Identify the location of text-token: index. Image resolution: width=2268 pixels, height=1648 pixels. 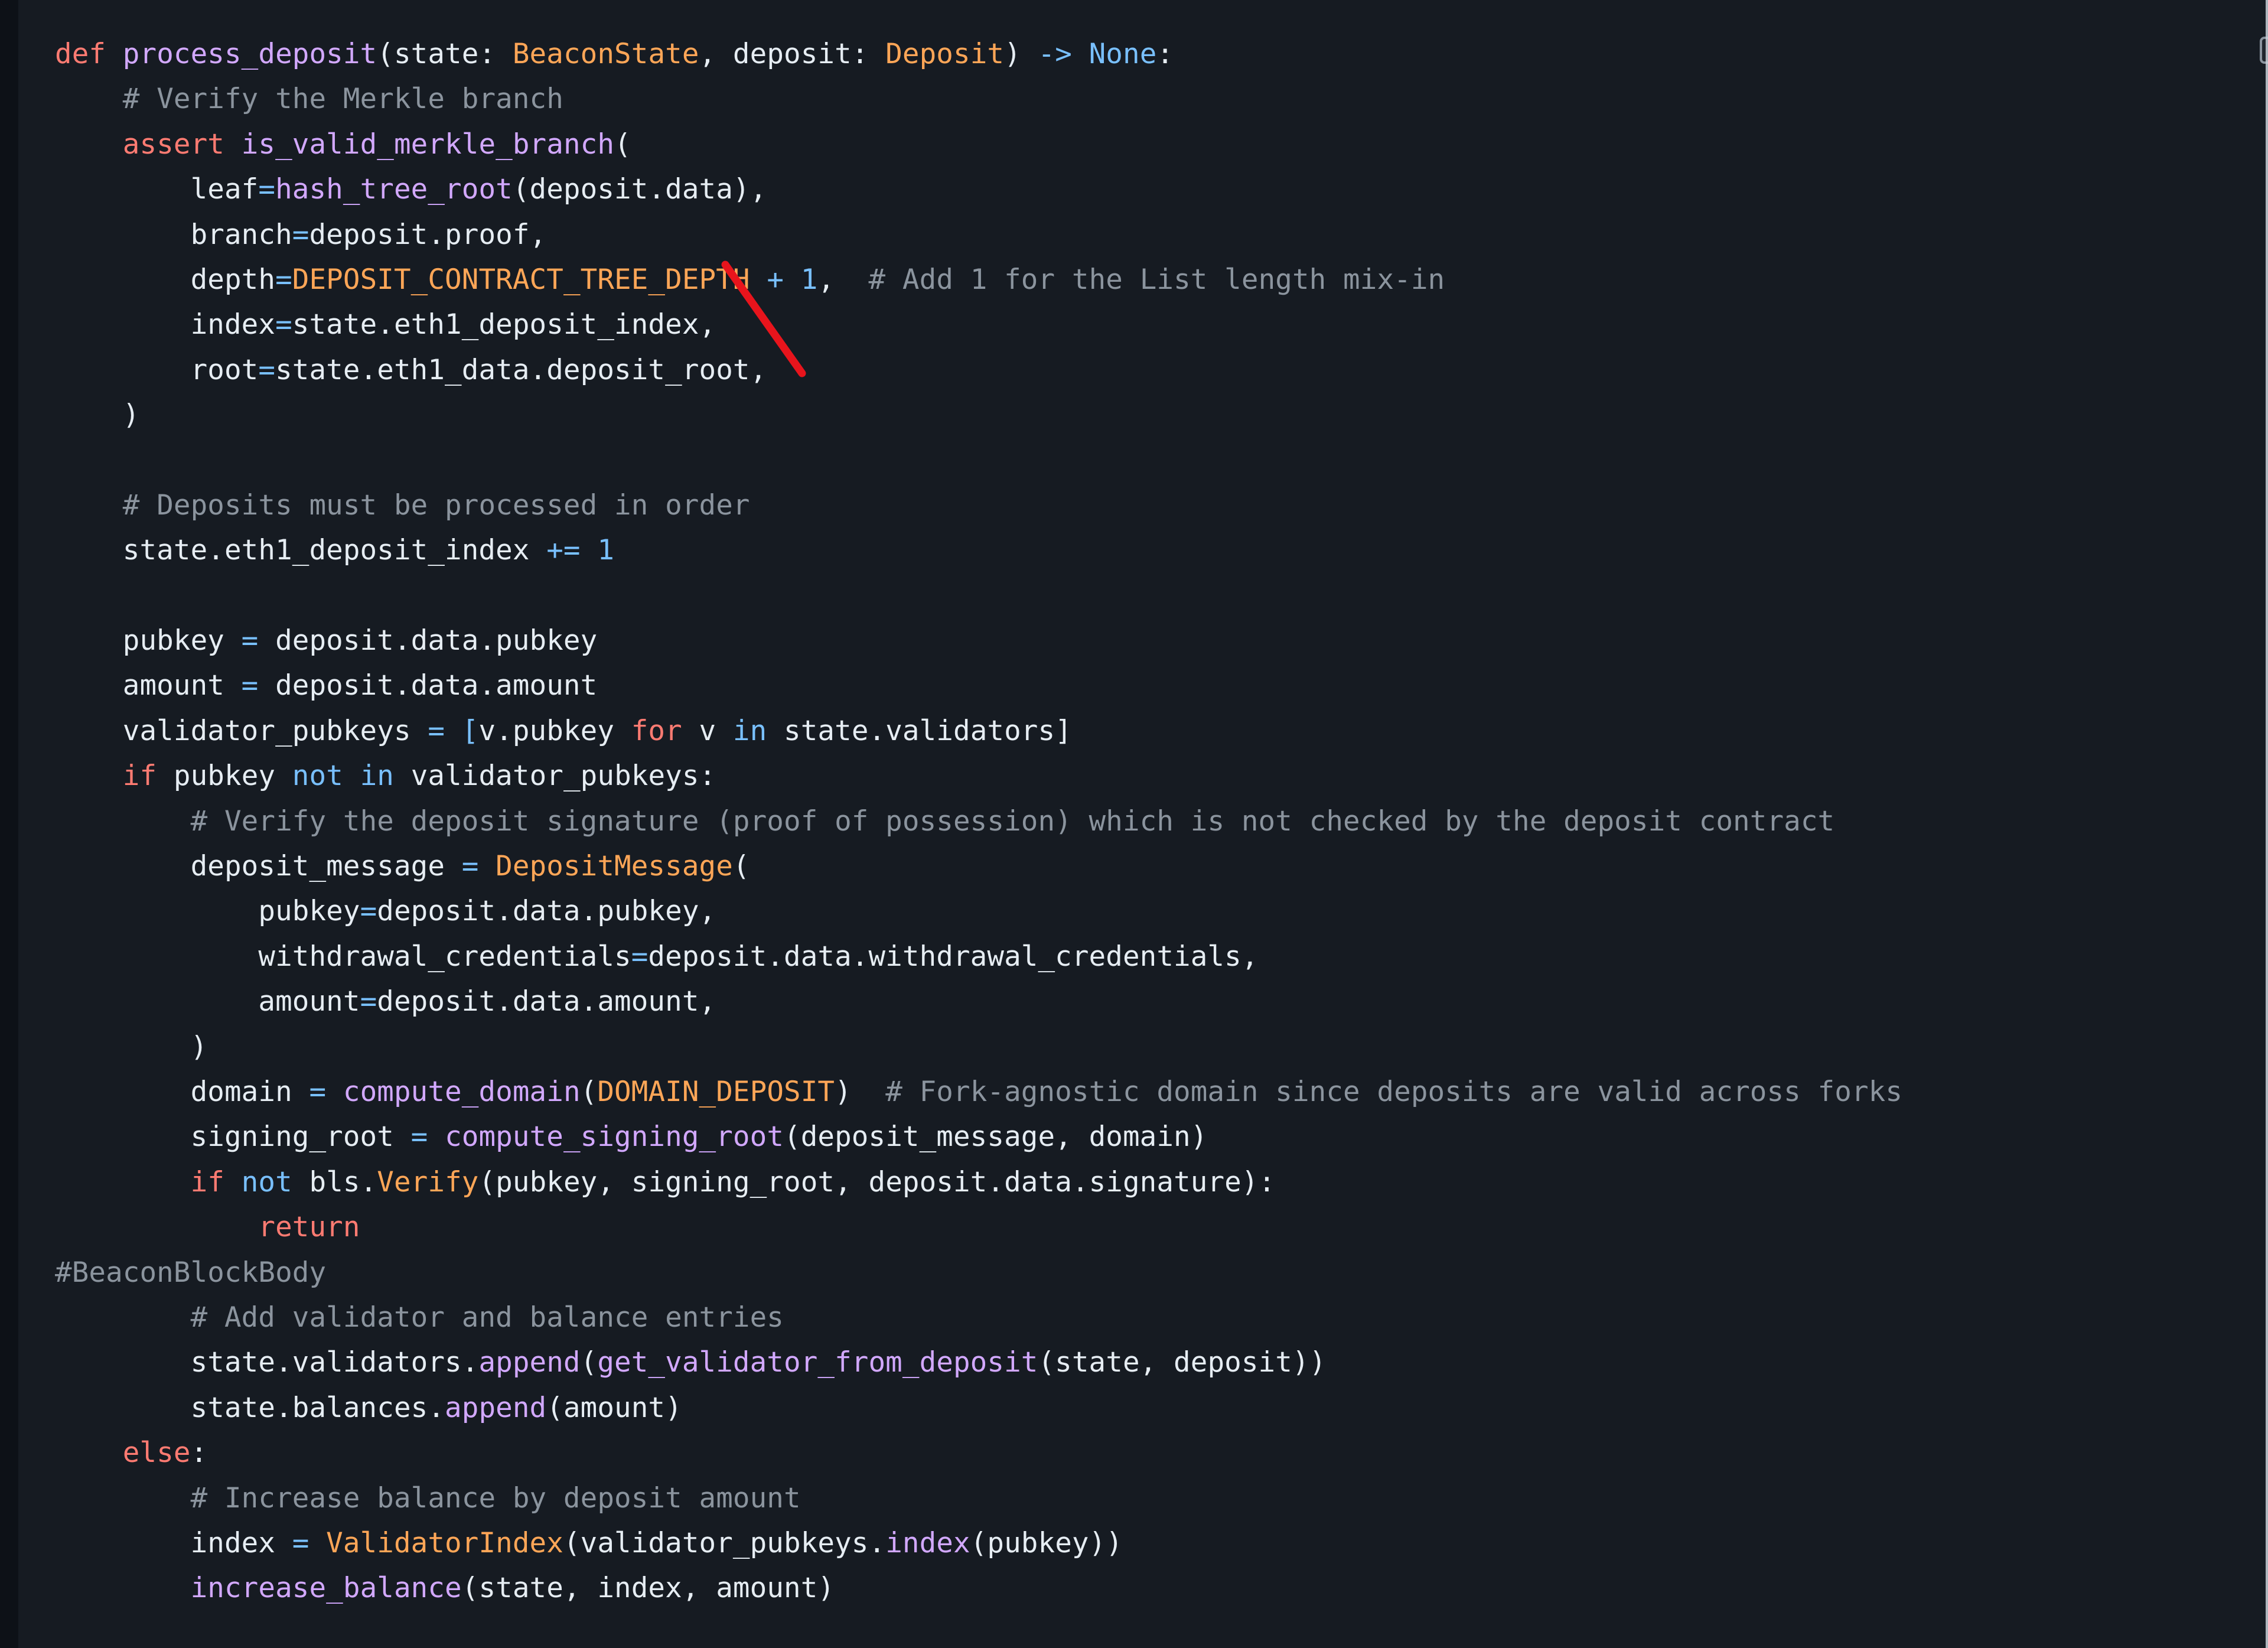
(165, 324).